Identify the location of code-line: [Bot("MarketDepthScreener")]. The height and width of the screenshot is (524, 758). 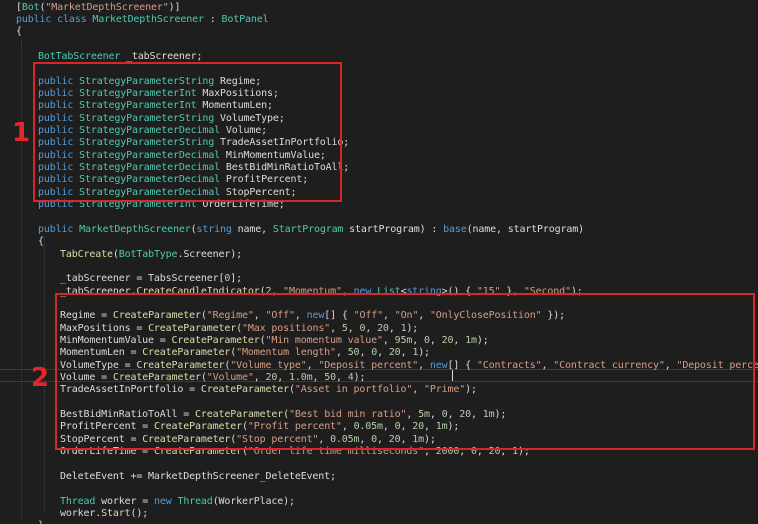
(98, 7).